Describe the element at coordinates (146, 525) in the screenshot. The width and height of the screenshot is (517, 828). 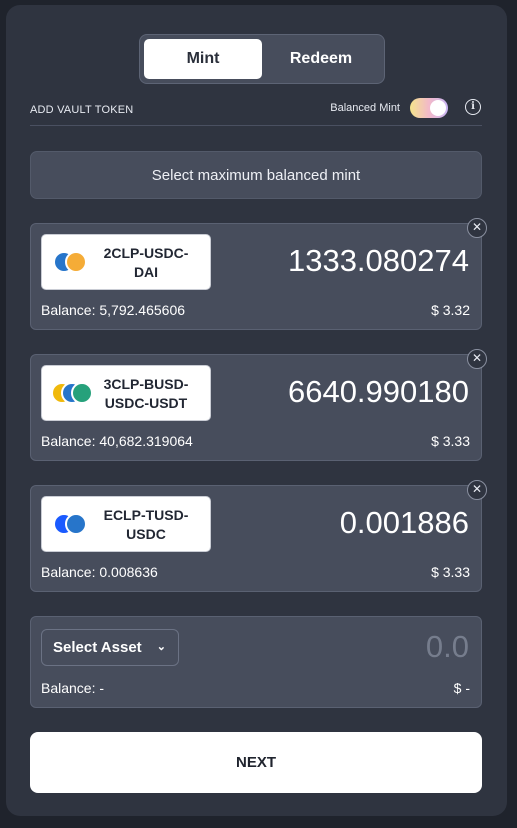
I see `token-name: ECLP-TUSD- USDC` at that location.